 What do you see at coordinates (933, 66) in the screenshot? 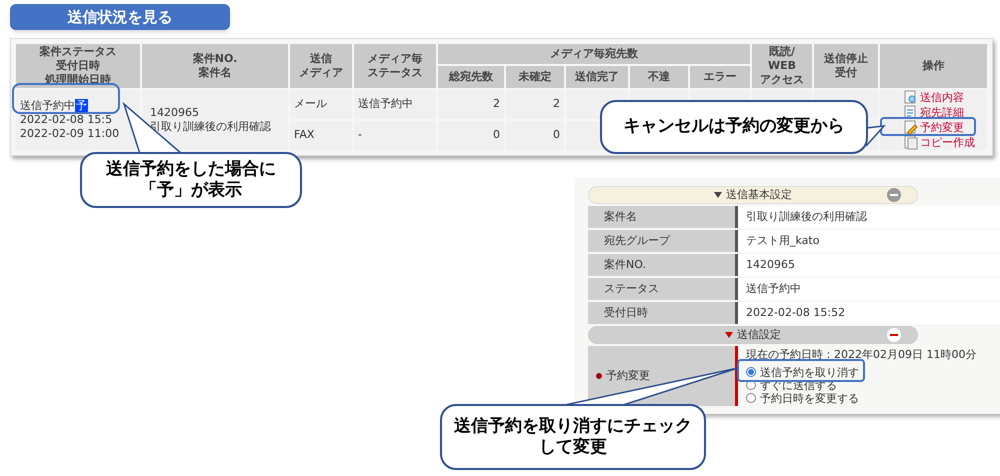
I see `column-header: 操作` at bounding box center [933, 66].